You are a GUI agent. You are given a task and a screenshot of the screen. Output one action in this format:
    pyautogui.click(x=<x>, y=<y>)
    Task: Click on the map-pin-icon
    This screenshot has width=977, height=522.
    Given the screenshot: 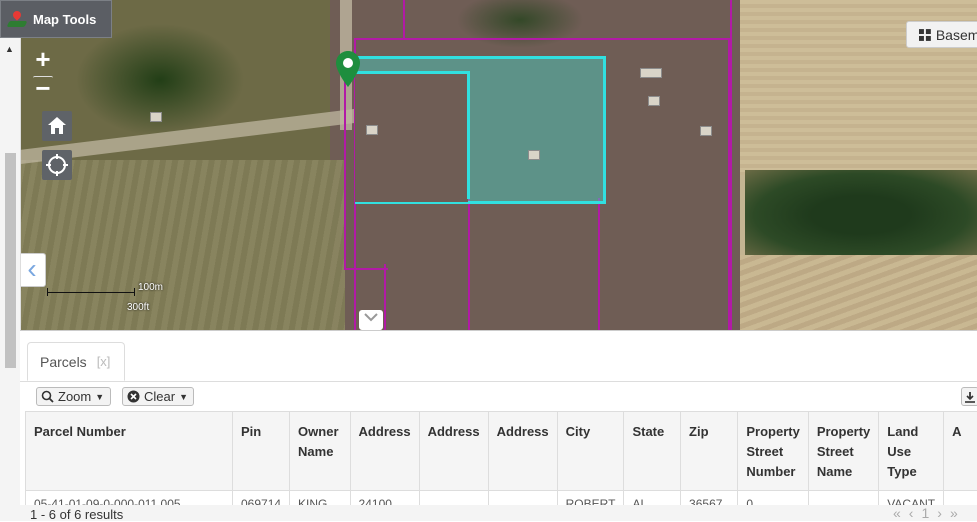 What is the action you would take?
    pyautogui.click(x=17, y=19)
    